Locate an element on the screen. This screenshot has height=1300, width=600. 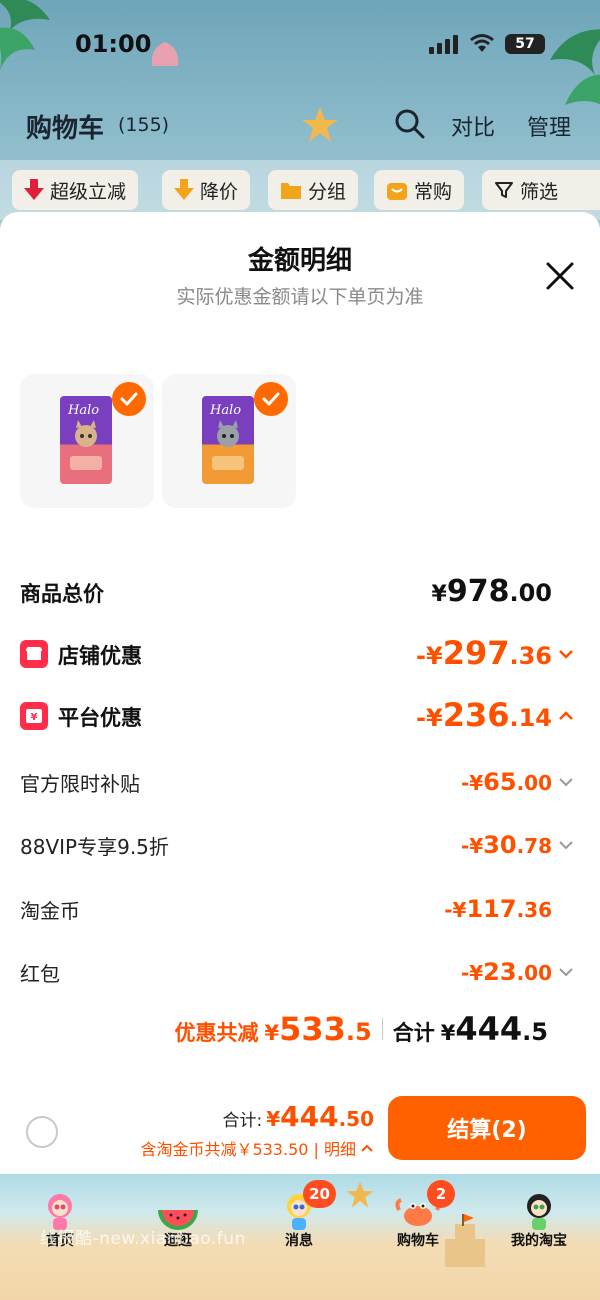
down-arrow-icon is located at coordinates (34, 189).